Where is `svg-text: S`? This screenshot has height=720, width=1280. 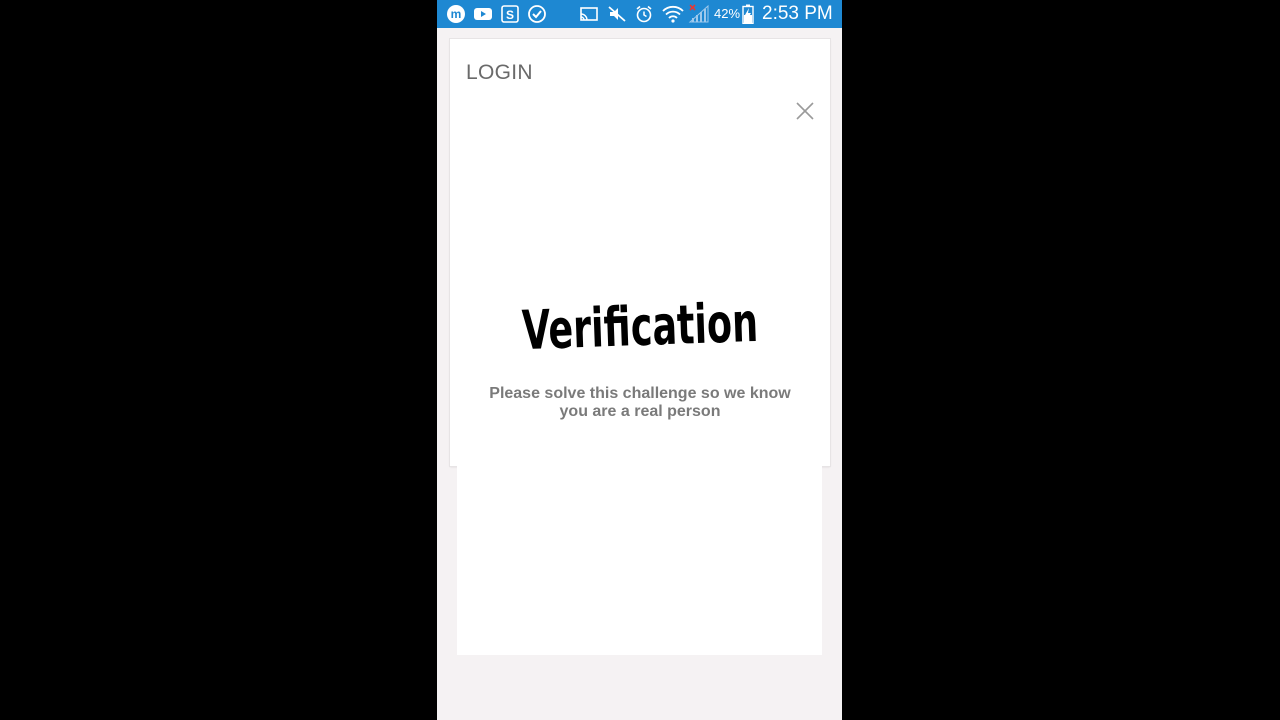 svg-text: S is located at coordinates (510, 15).